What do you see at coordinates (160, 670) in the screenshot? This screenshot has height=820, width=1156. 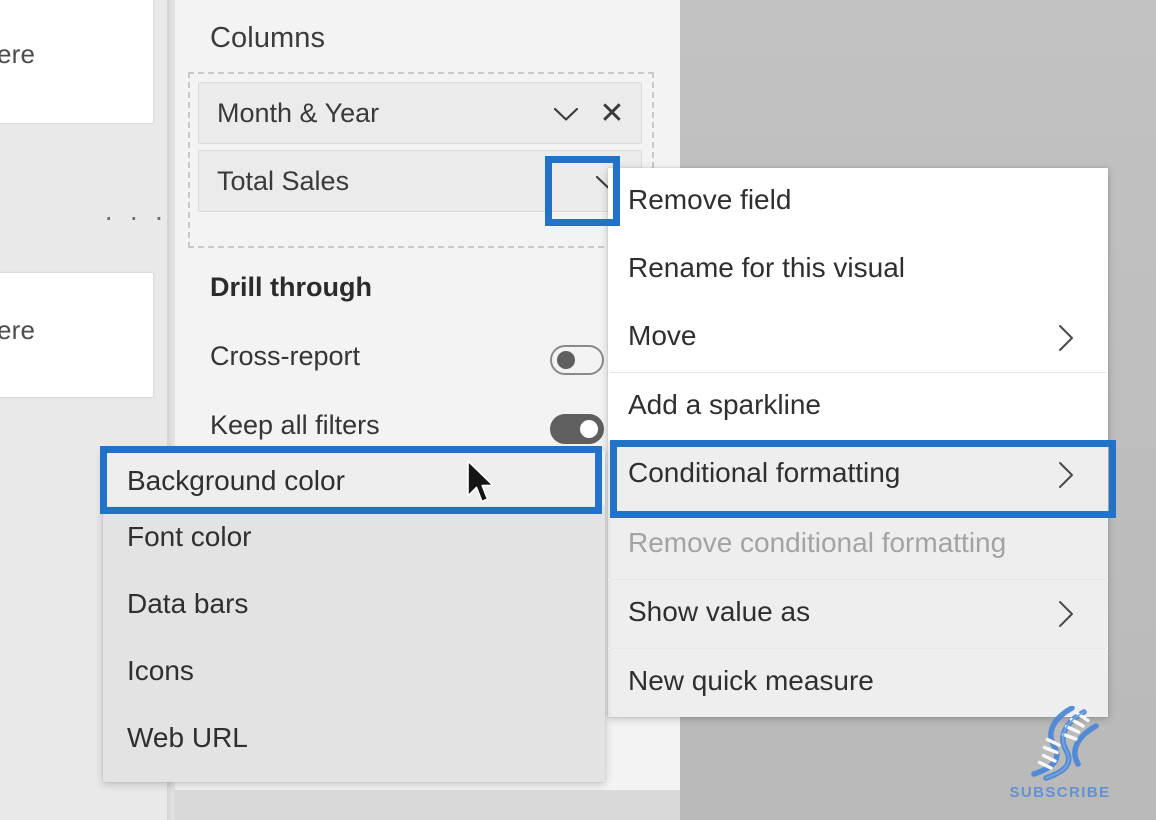 I see `submenu-item-icons-label: Icons` at bounding box center [160, 670].